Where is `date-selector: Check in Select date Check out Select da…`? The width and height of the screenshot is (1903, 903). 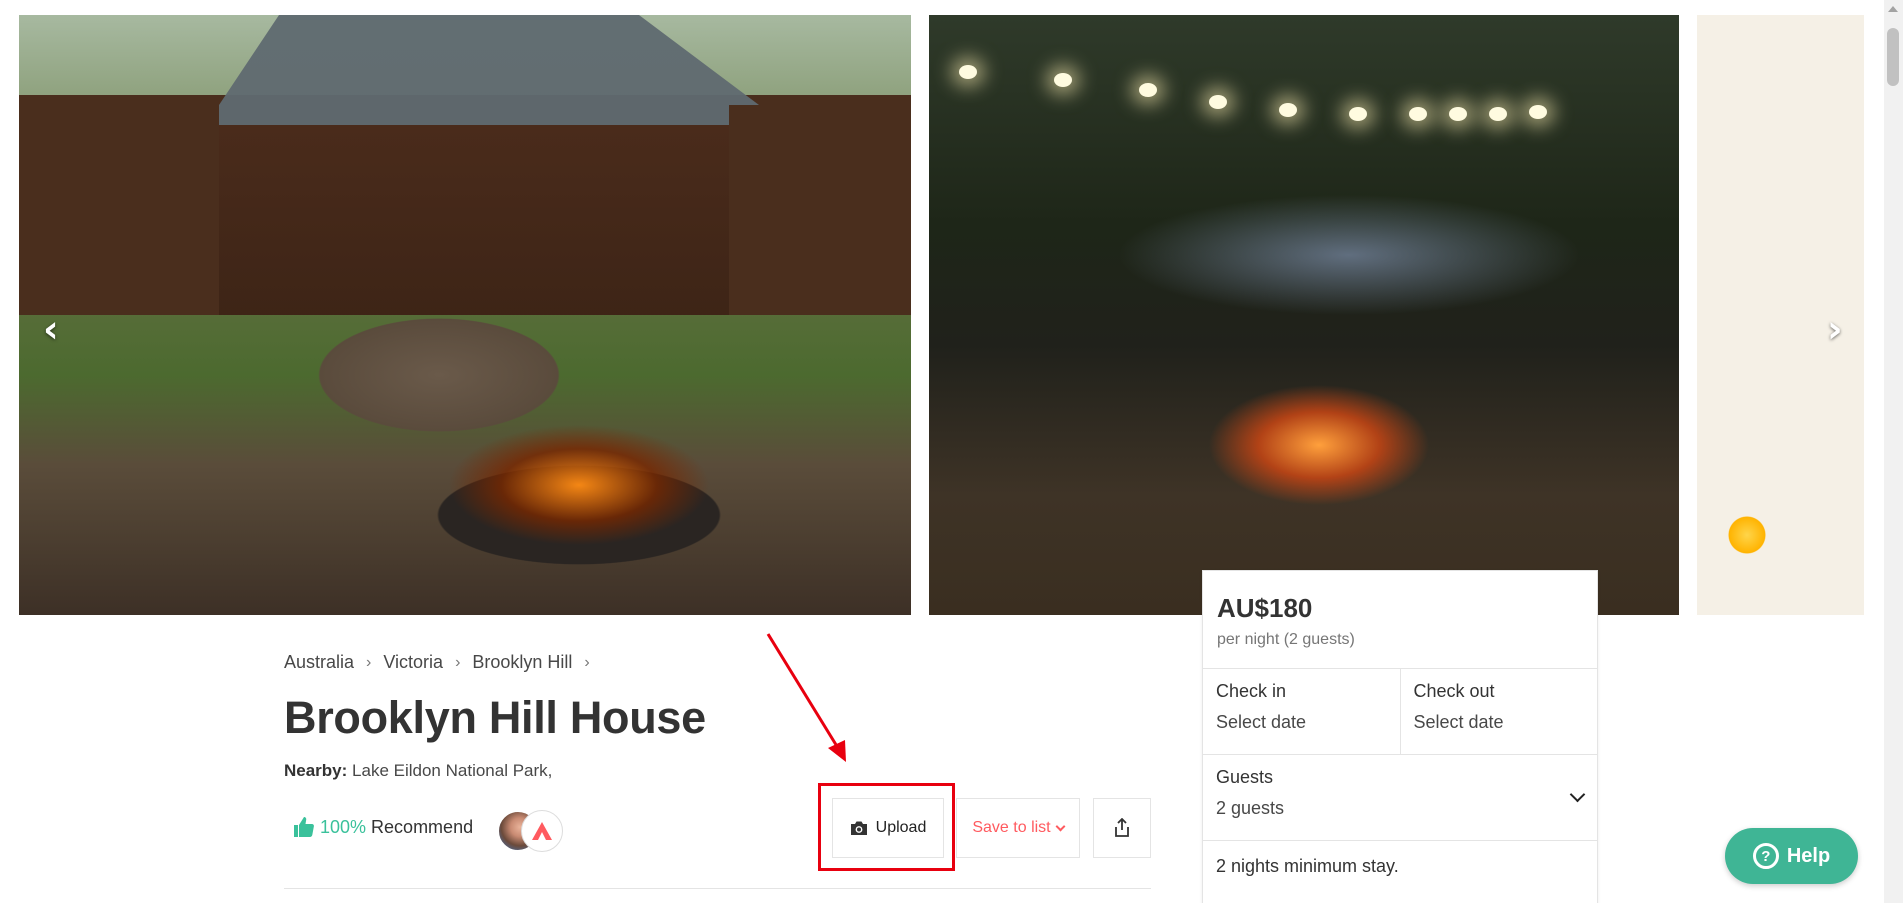
date-selector: Check in Select date Check out Select da… is located at coordinates (1400, 711).